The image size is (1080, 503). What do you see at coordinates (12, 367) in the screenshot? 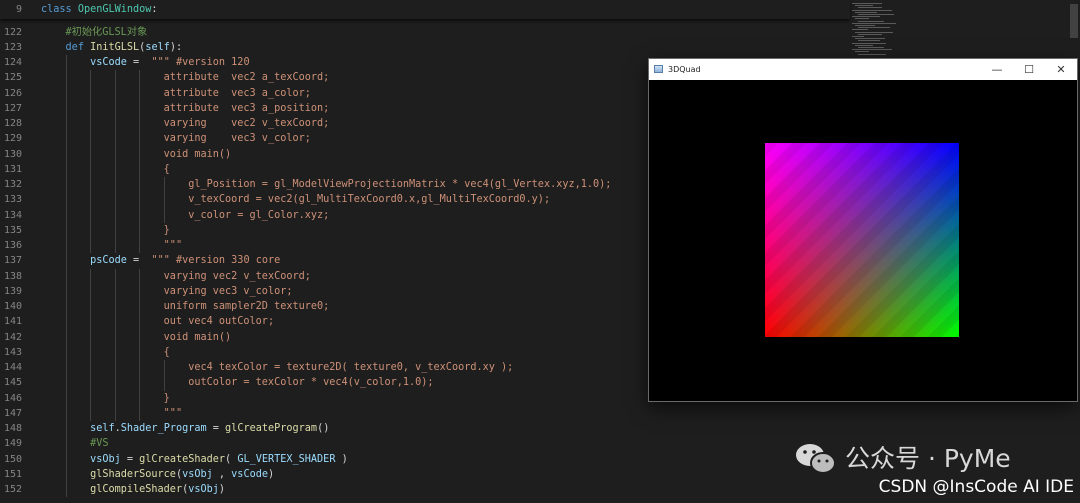
I see `line-number: 144` at bounding box center [12, 367].